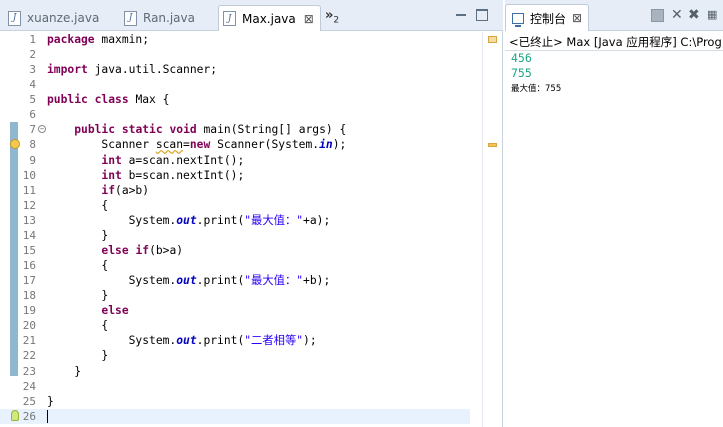  I want to click on code-line: 21 System.out.print("二者相等");, so click(235, 340).